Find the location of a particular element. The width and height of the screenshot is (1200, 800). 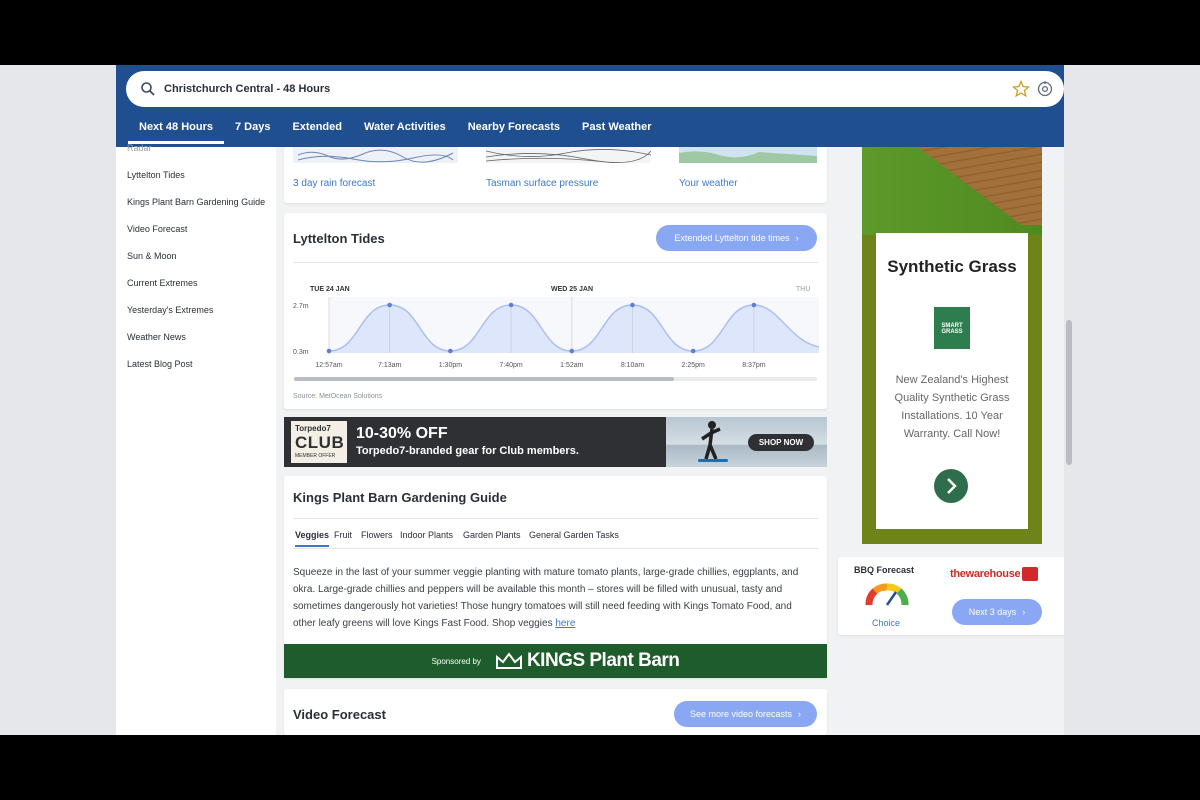

tide-low-label: 0.3m is located at coordinates (301, 352).